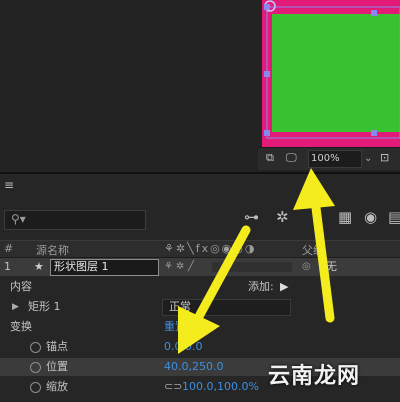  What do you see at coordinates (81, 266) in the screenshot?
I see `layer-name: 形状图层 1` at bounding box center [81, 266].